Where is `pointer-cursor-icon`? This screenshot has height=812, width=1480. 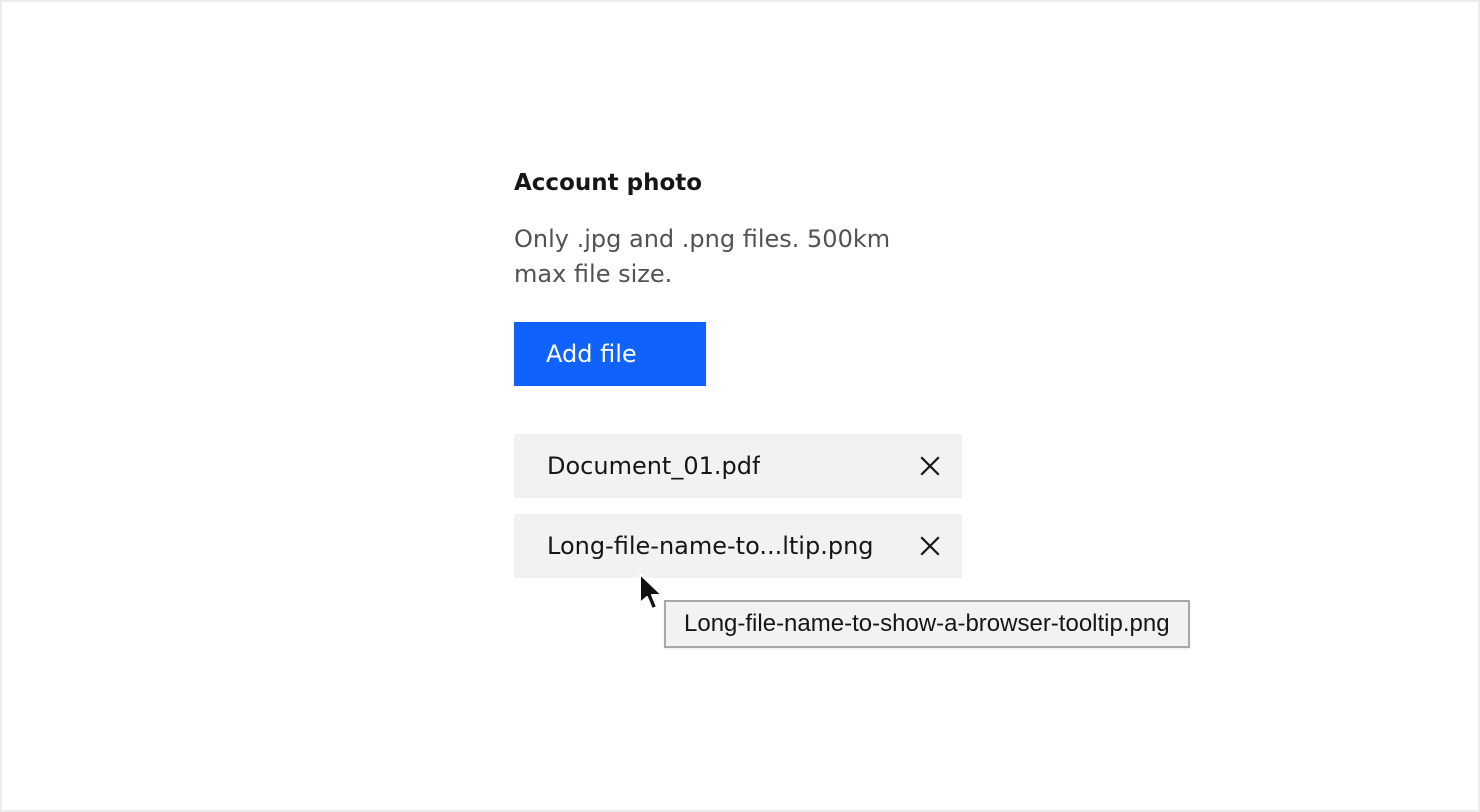 pointer-cursor-icon is located at coordinates (651, 591).